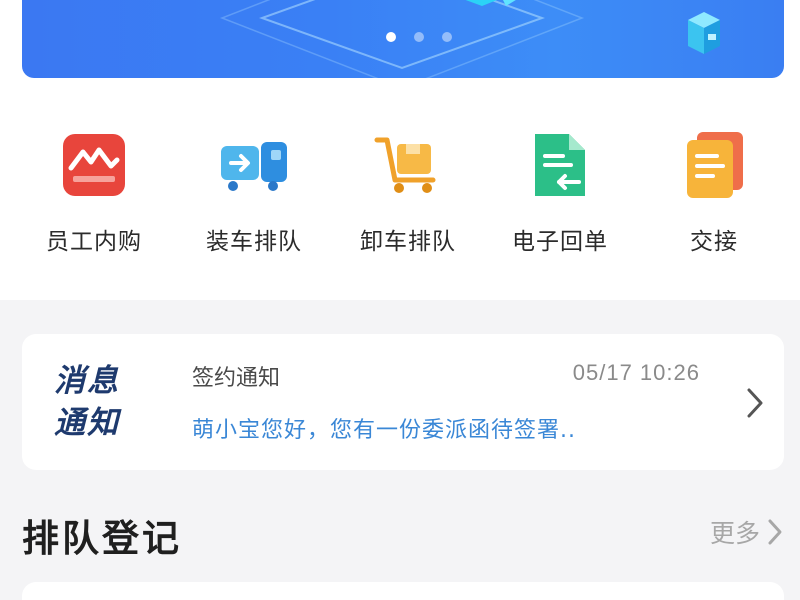 The width and height of the screenshot is (800, 600). What do you see at coordinates (734, 533) in the screenshot?
I see `more-label: 更多` at bounding box center [734, 533].